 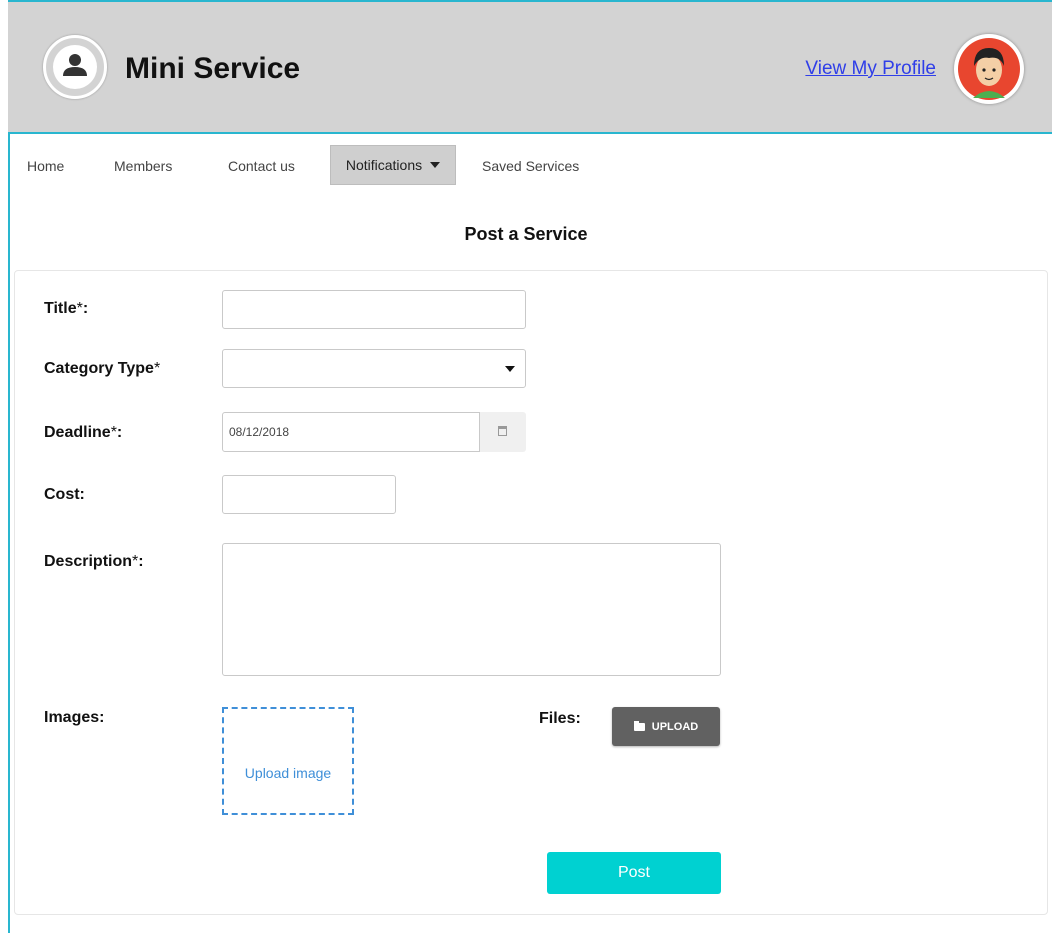 I want to click on cost-input, so click(x=309, y=494).